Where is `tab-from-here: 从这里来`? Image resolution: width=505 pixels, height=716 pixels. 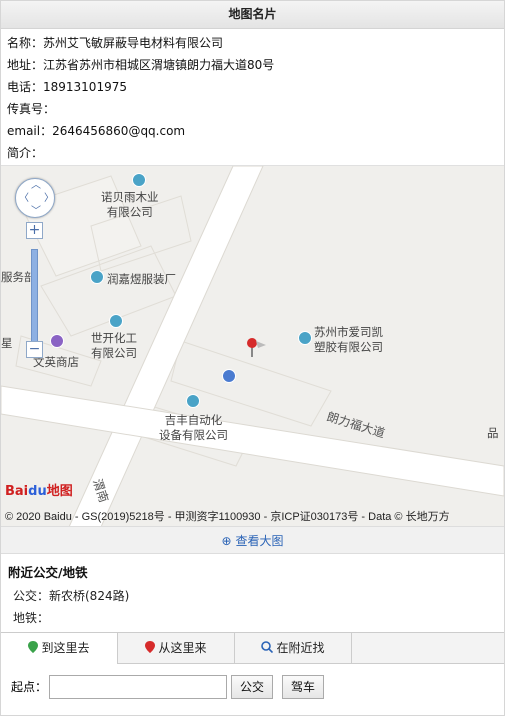
tab-from-here: 从这里来 is located at coordinates (176, 648).